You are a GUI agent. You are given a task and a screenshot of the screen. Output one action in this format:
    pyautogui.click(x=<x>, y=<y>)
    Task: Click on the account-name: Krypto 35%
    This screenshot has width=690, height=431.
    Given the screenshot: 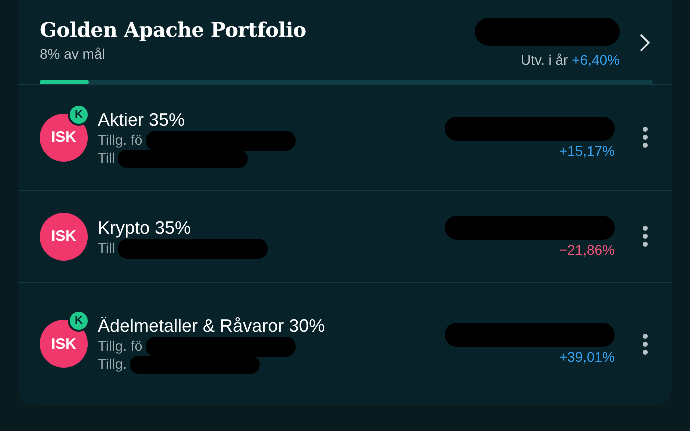 What is the action you would take?
    pyautogui.click(x=145, y=227)
    